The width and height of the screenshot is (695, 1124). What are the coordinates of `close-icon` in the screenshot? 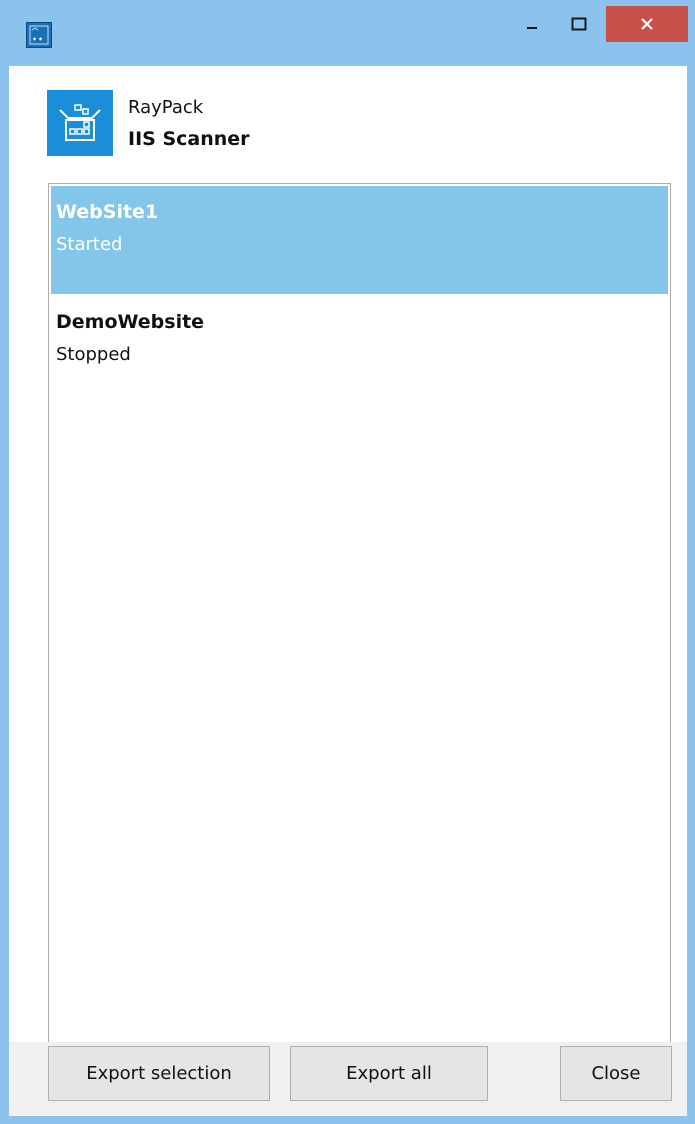 It's located at (647, 24).